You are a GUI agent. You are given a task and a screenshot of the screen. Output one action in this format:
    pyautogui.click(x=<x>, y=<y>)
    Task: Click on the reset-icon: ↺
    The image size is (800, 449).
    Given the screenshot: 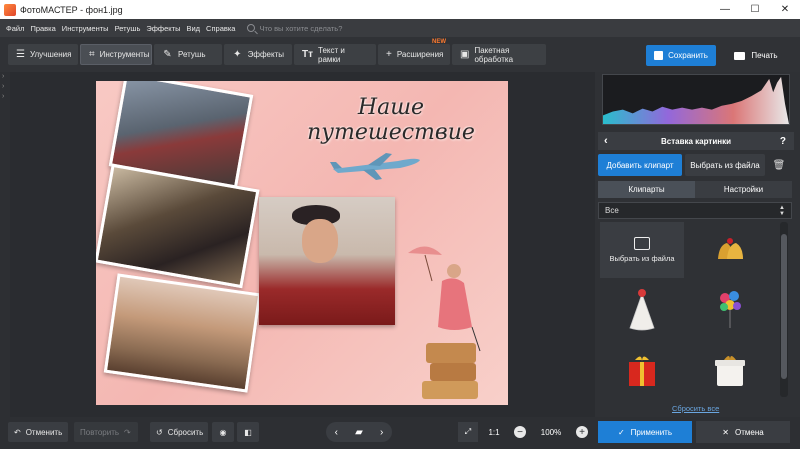 What is the action you would take?
    pyautogui.click(x=159, y=432)
    